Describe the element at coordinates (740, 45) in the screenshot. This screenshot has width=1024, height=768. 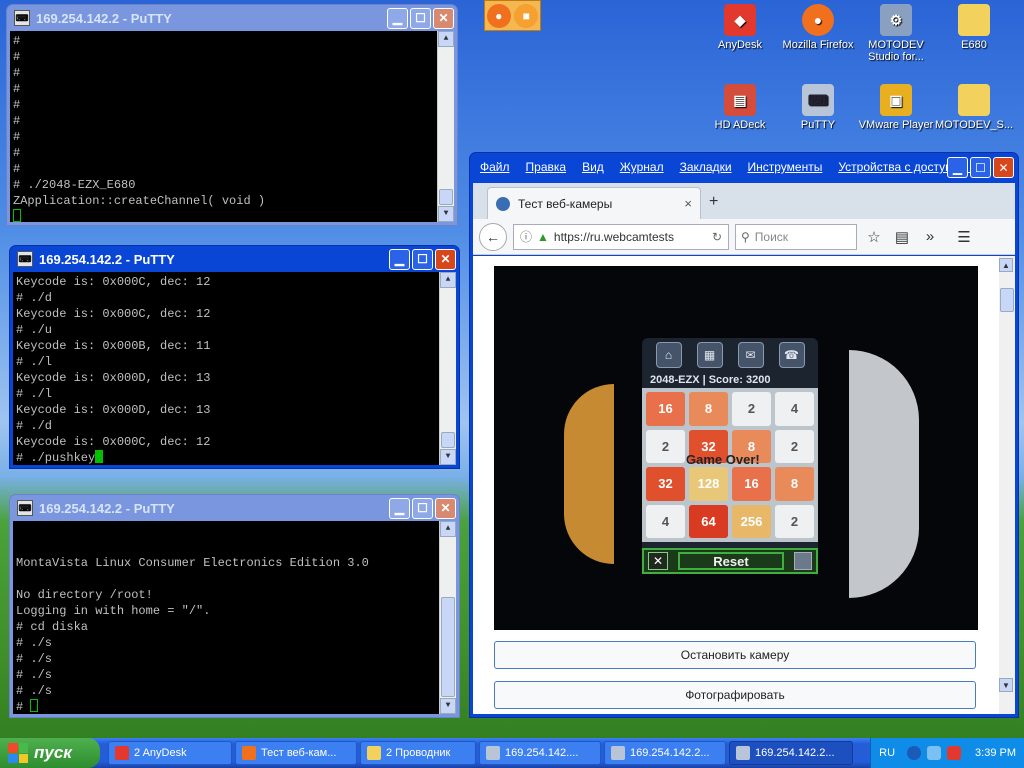
I see `desktop-icon-label: AnyDesk` at that location.